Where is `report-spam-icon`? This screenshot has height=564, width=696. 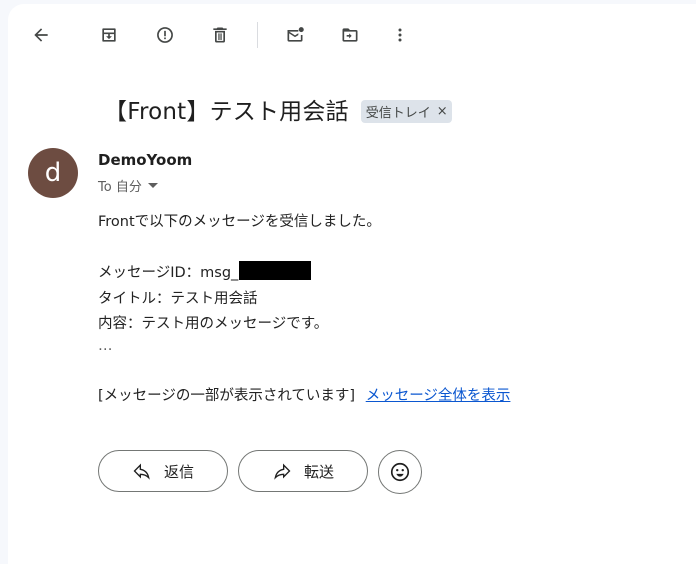
report-spam-icon is located at coordinates (165, 35).